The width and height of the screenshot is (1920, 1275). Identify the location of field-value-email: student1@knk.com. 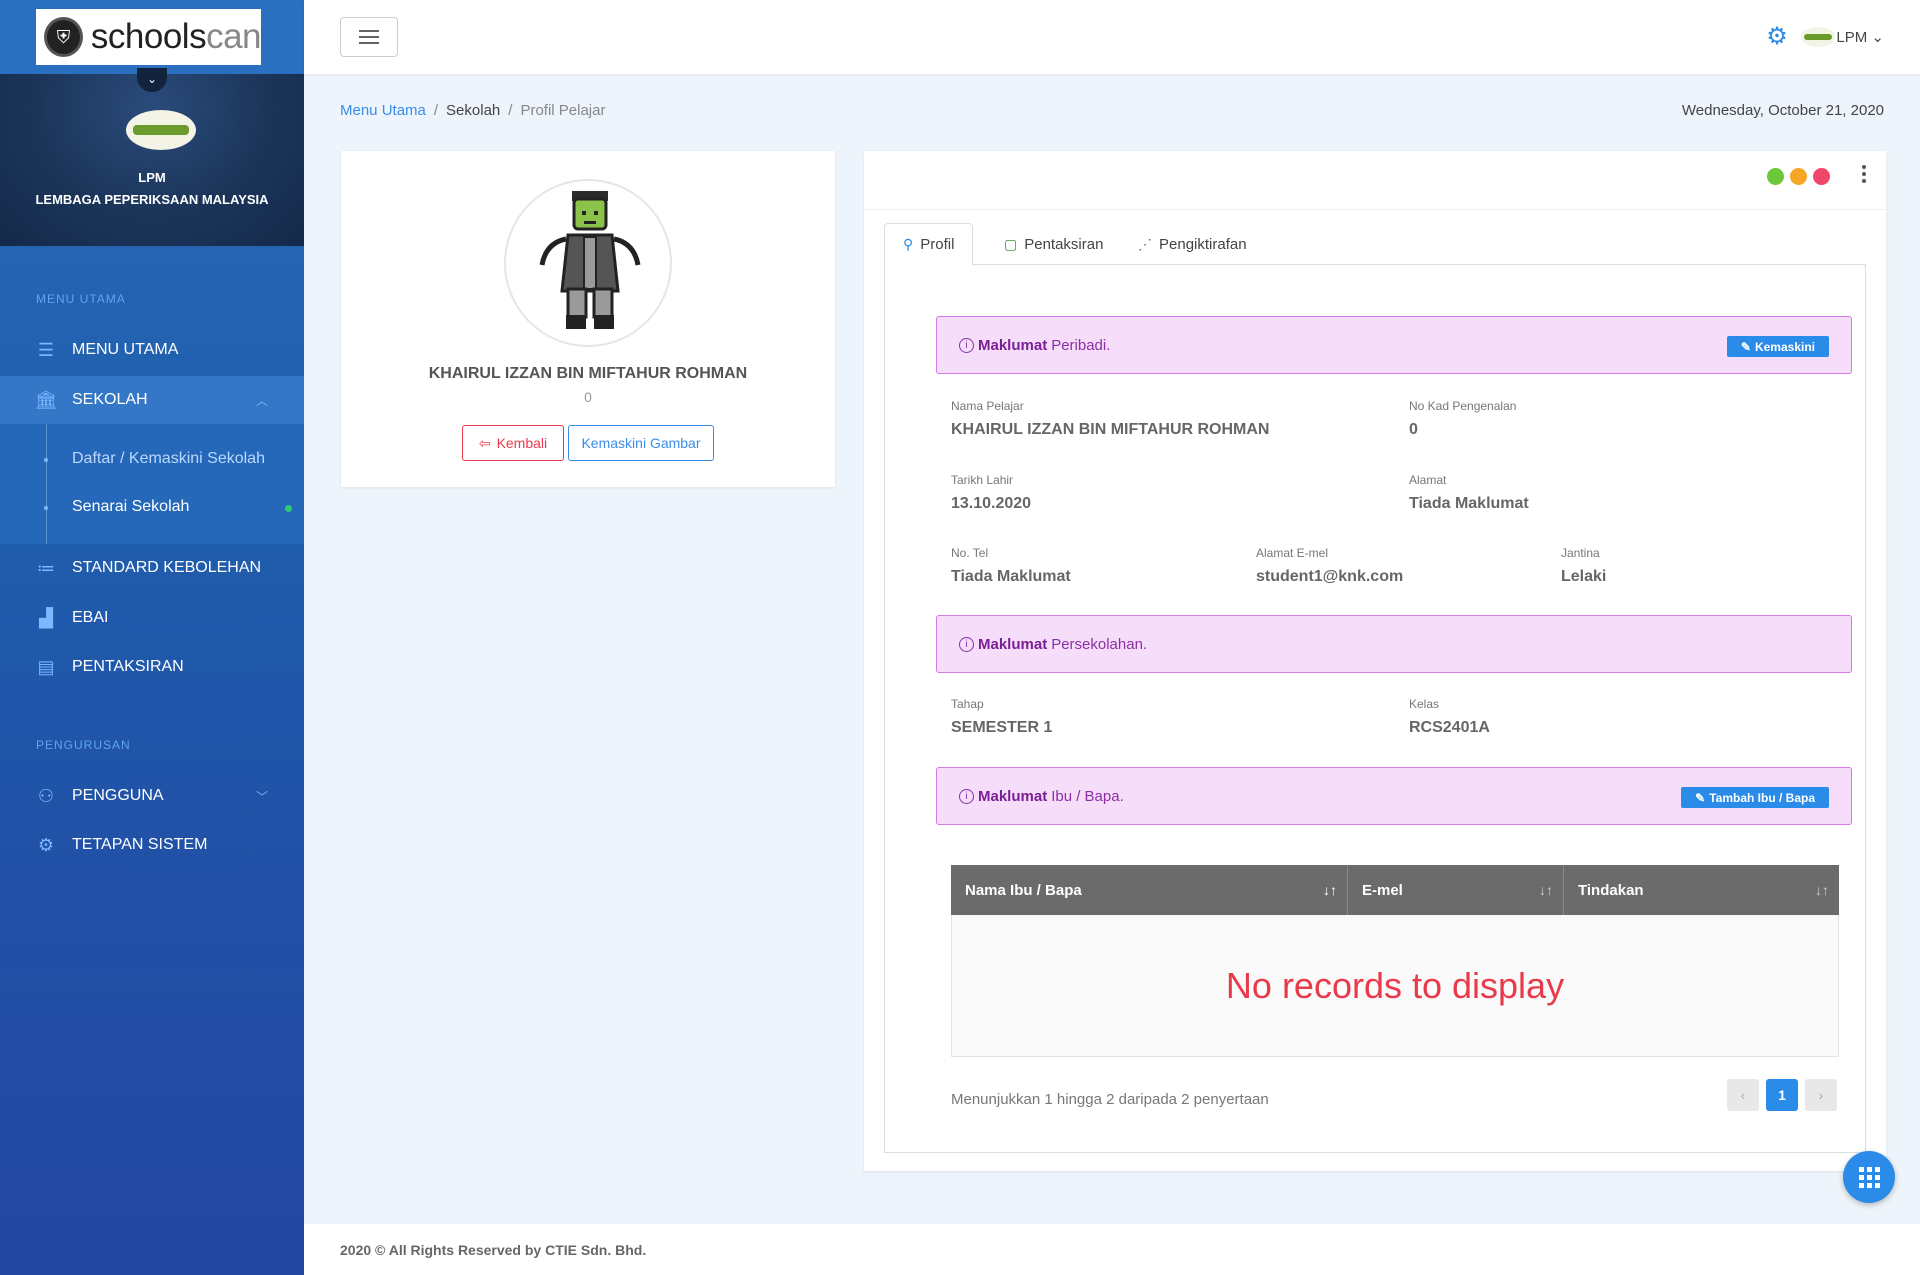
(1330, 576).